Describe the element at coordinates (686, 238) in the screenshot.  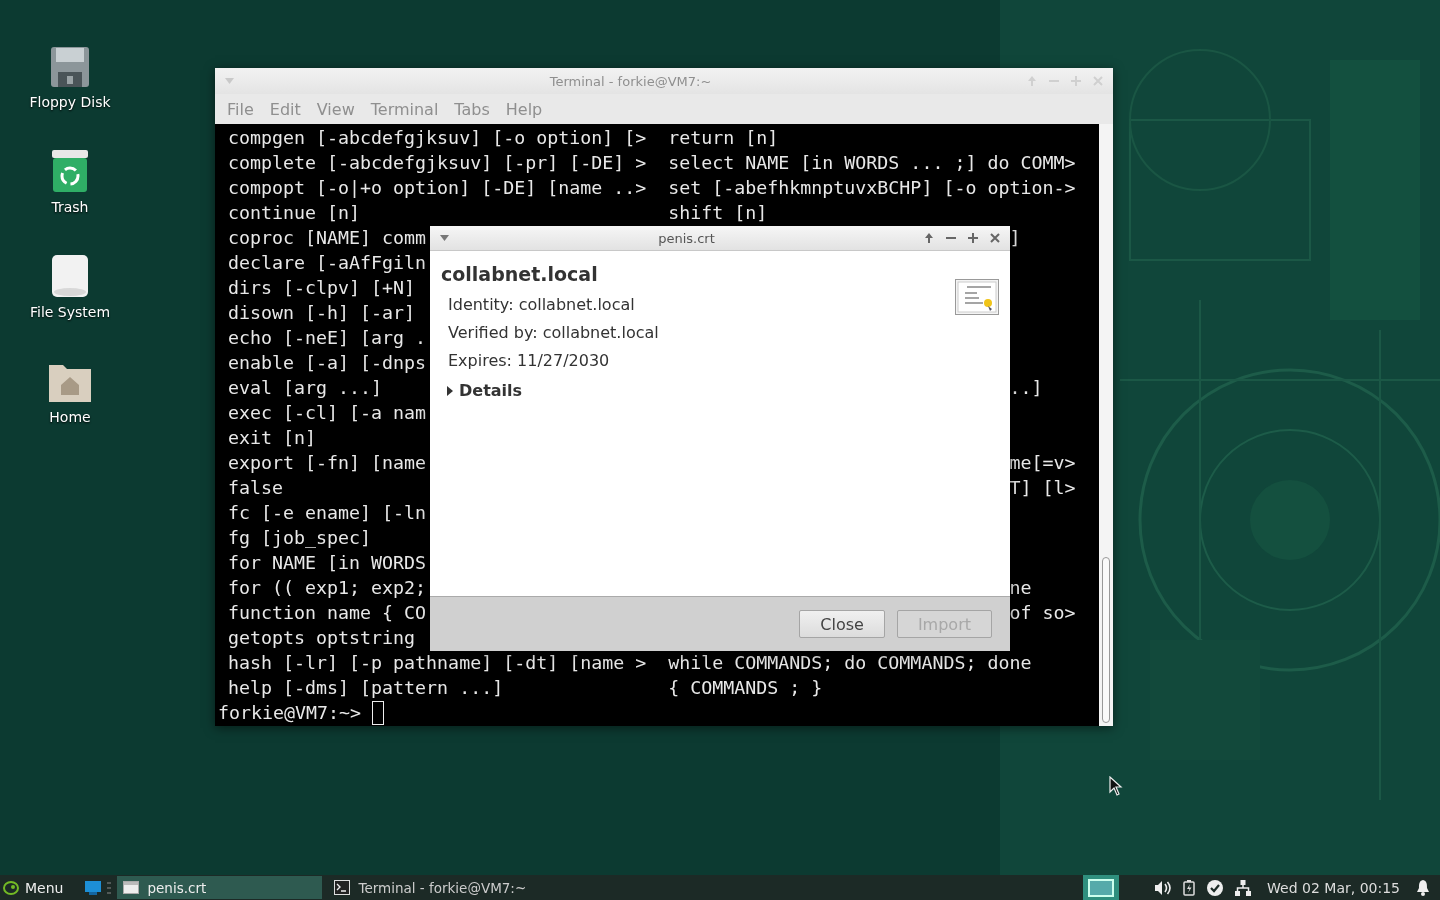
I see `window-title: penis.crt` at that location.